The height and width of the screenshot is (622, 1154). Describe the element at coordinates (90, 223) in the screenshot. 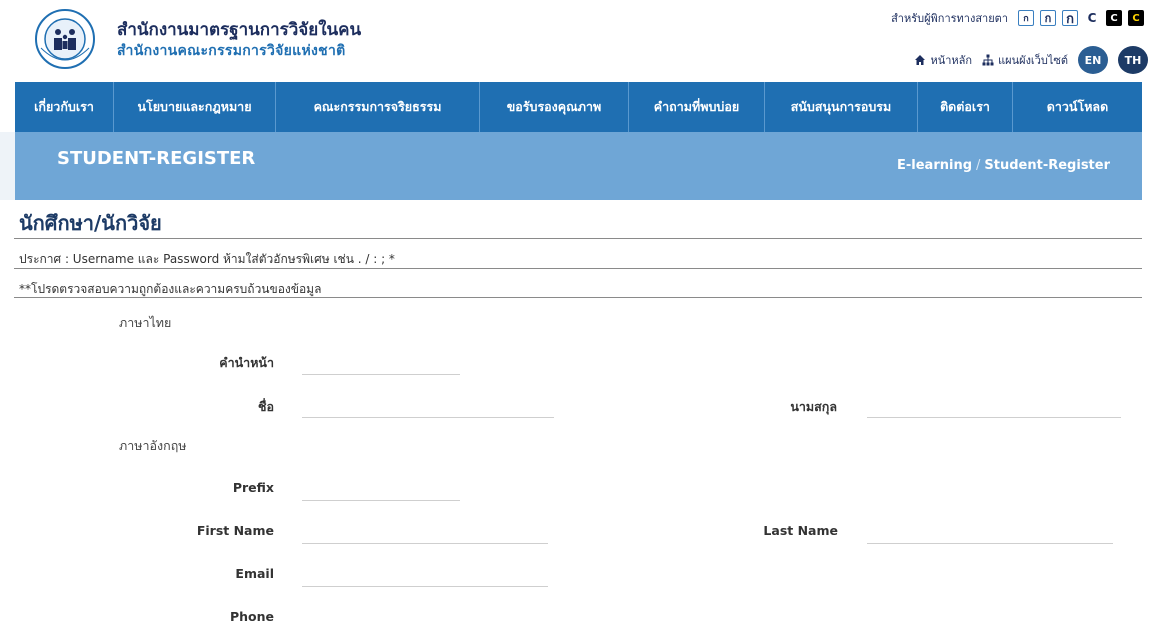

I see `section-heading: นักศึกษา/นักวิจัย` at that location.